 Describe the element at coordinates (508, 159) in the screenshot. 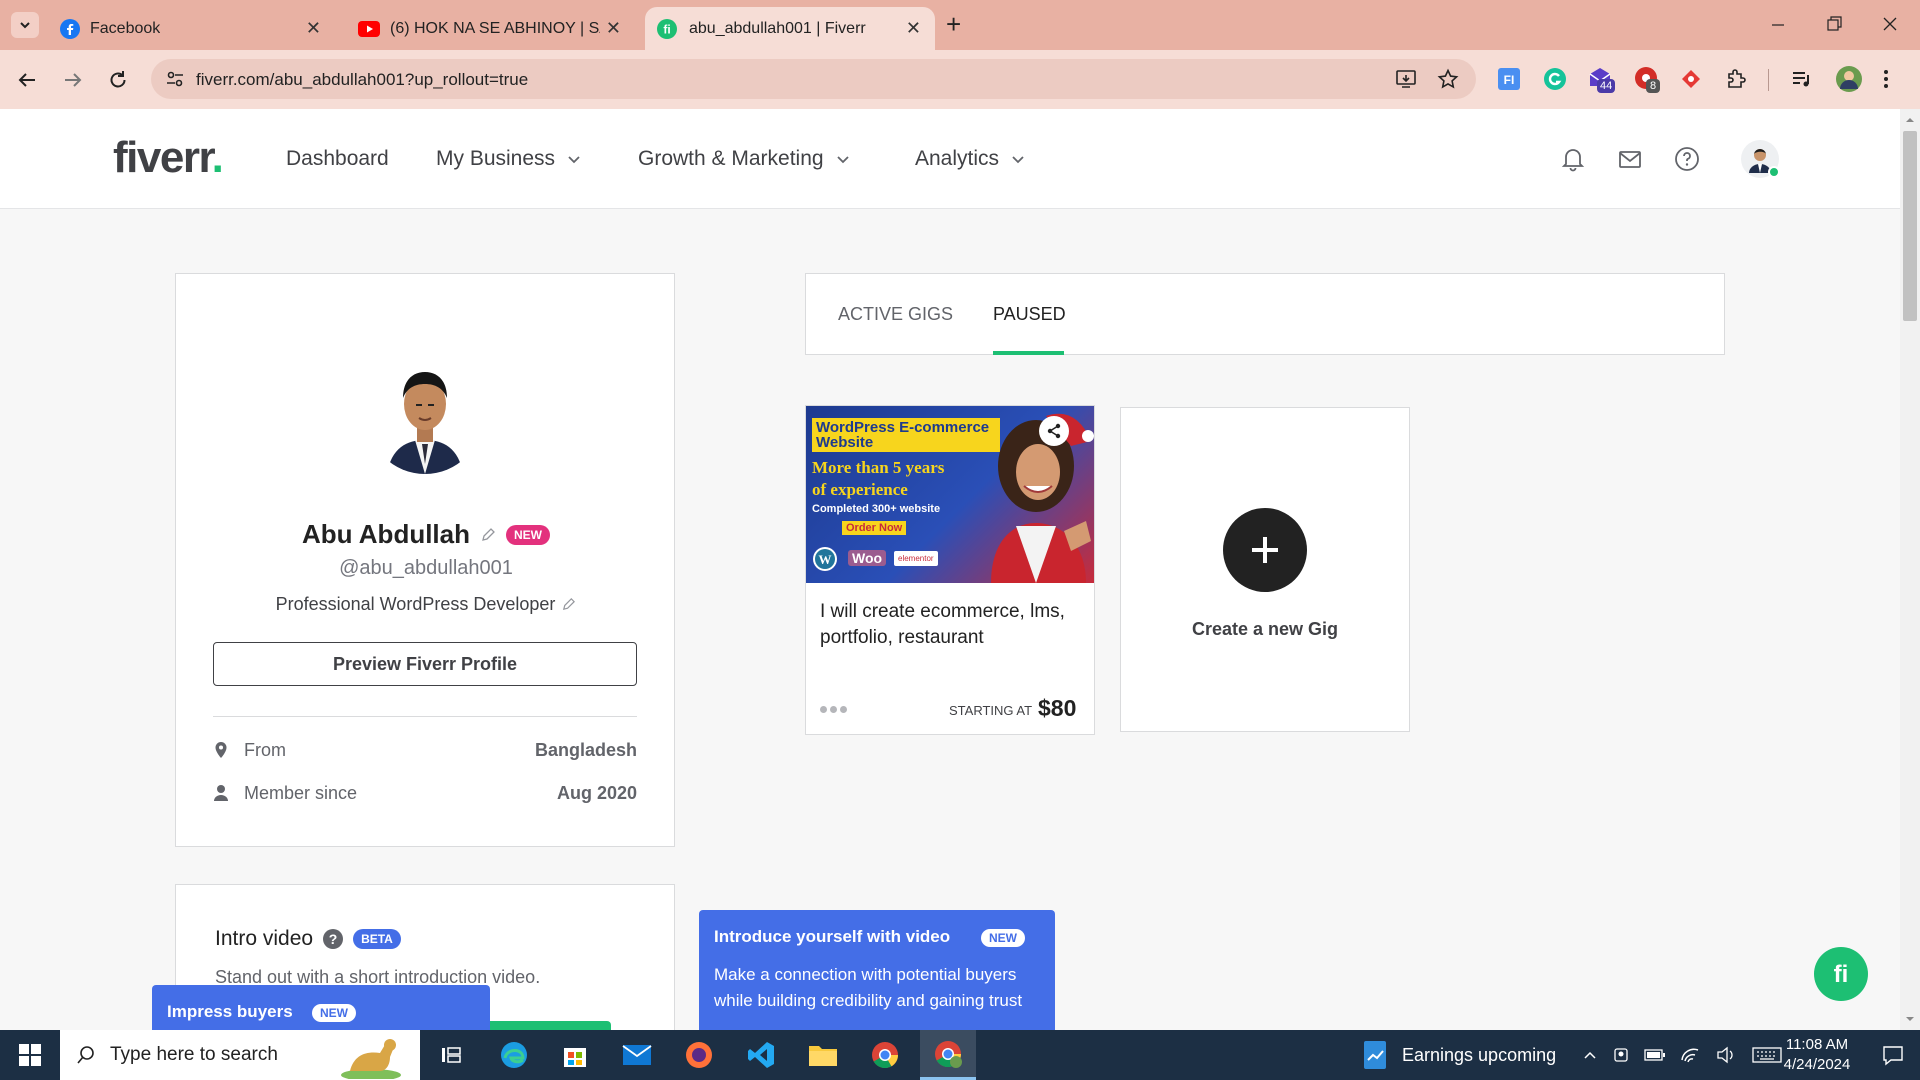

I see `nav-my-business: My Business` at that location.